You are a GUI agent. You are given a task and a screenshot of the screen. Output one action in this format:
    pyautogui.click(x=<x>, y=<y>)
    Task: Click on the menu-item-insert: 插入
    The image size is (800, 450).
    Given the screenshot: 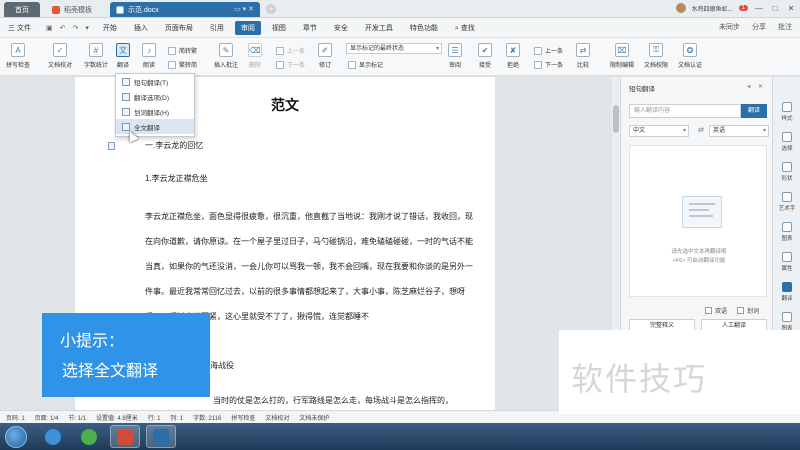 What is the action you would take?
    pyautogui.click(x=141, y=28)
    